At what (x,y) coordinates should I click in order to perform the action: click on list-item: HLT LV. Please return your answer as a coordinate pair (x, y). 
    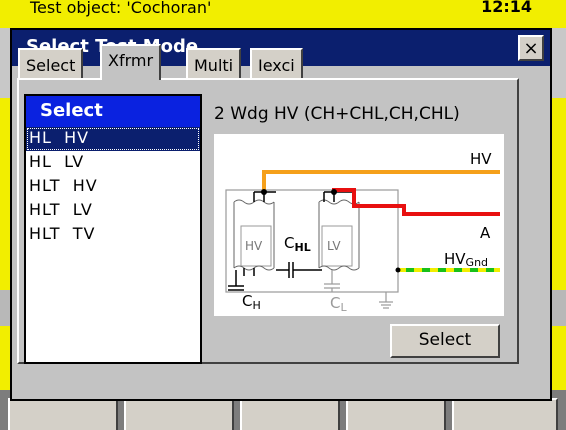
    Looking at the image, I should click on (113, 211).